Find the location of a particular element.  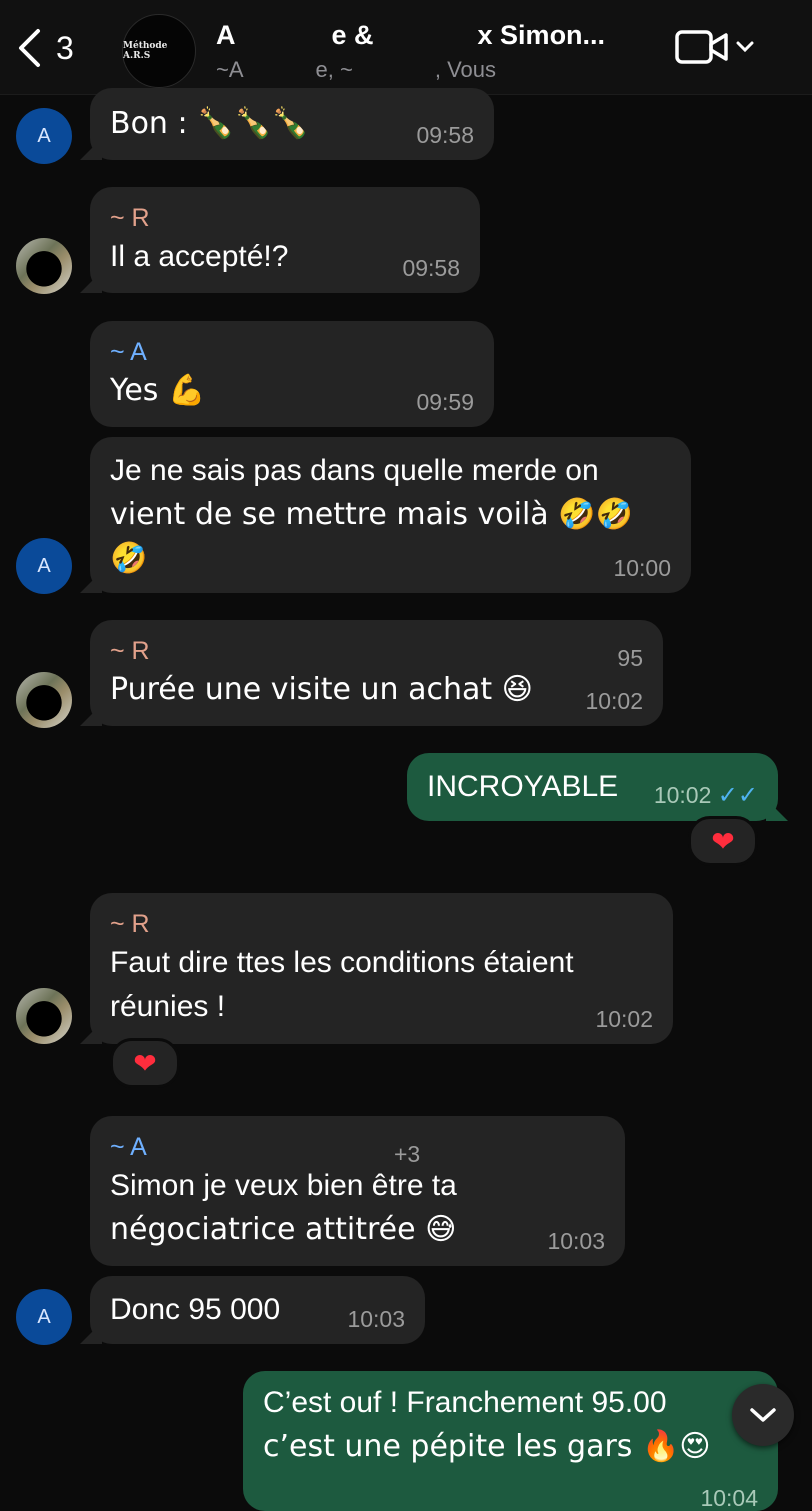

group-avatar: Méthode A.R.S is located at coordinates (159, 51).